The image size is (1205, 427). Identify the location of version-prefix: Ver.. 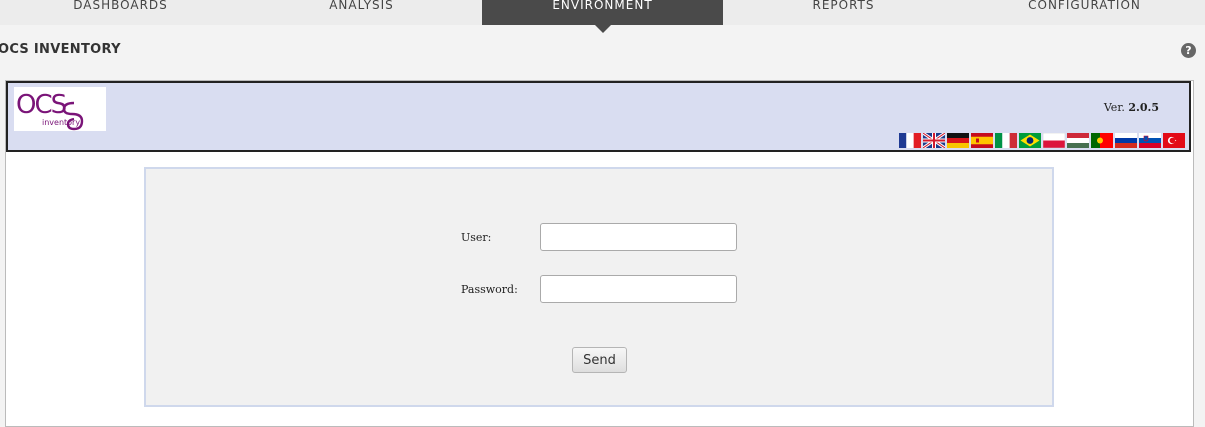
(1114, 107).